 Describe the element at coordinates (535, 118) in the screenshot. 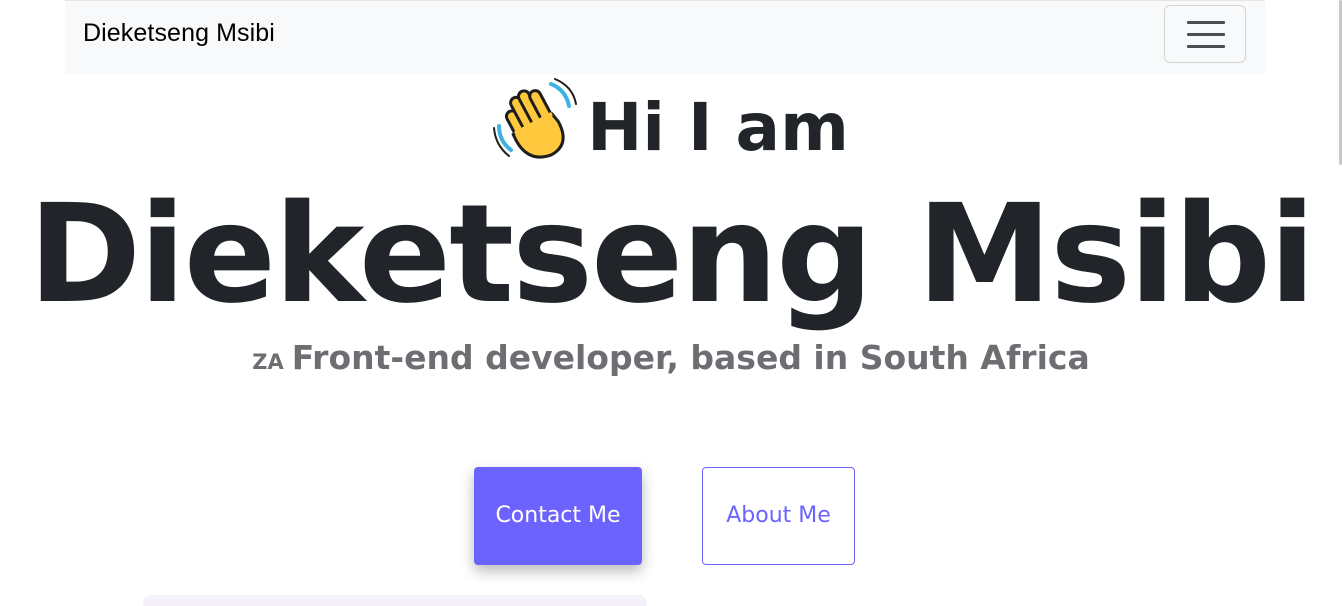

I see `waving-hand-icon` at that location.